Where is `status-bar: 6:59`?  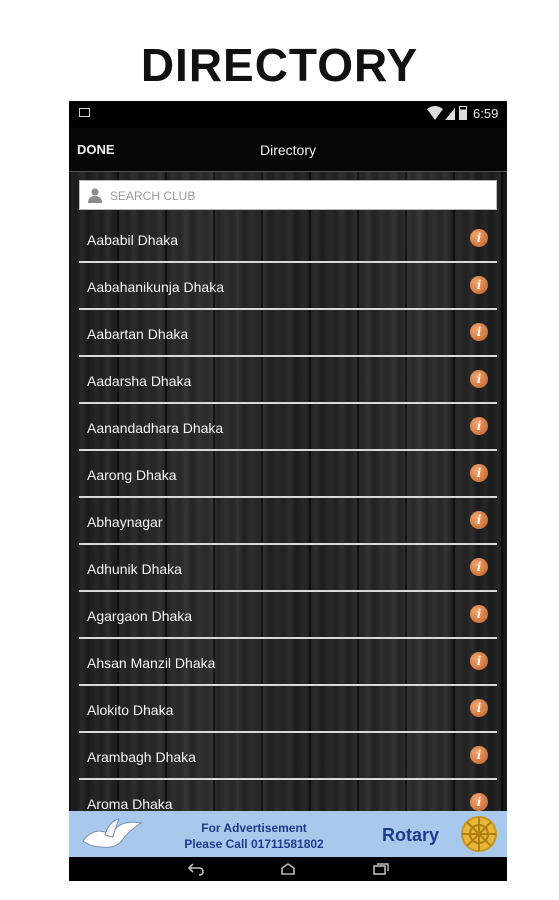 status-bar: 6:59 is located at coordinates (288, 114).